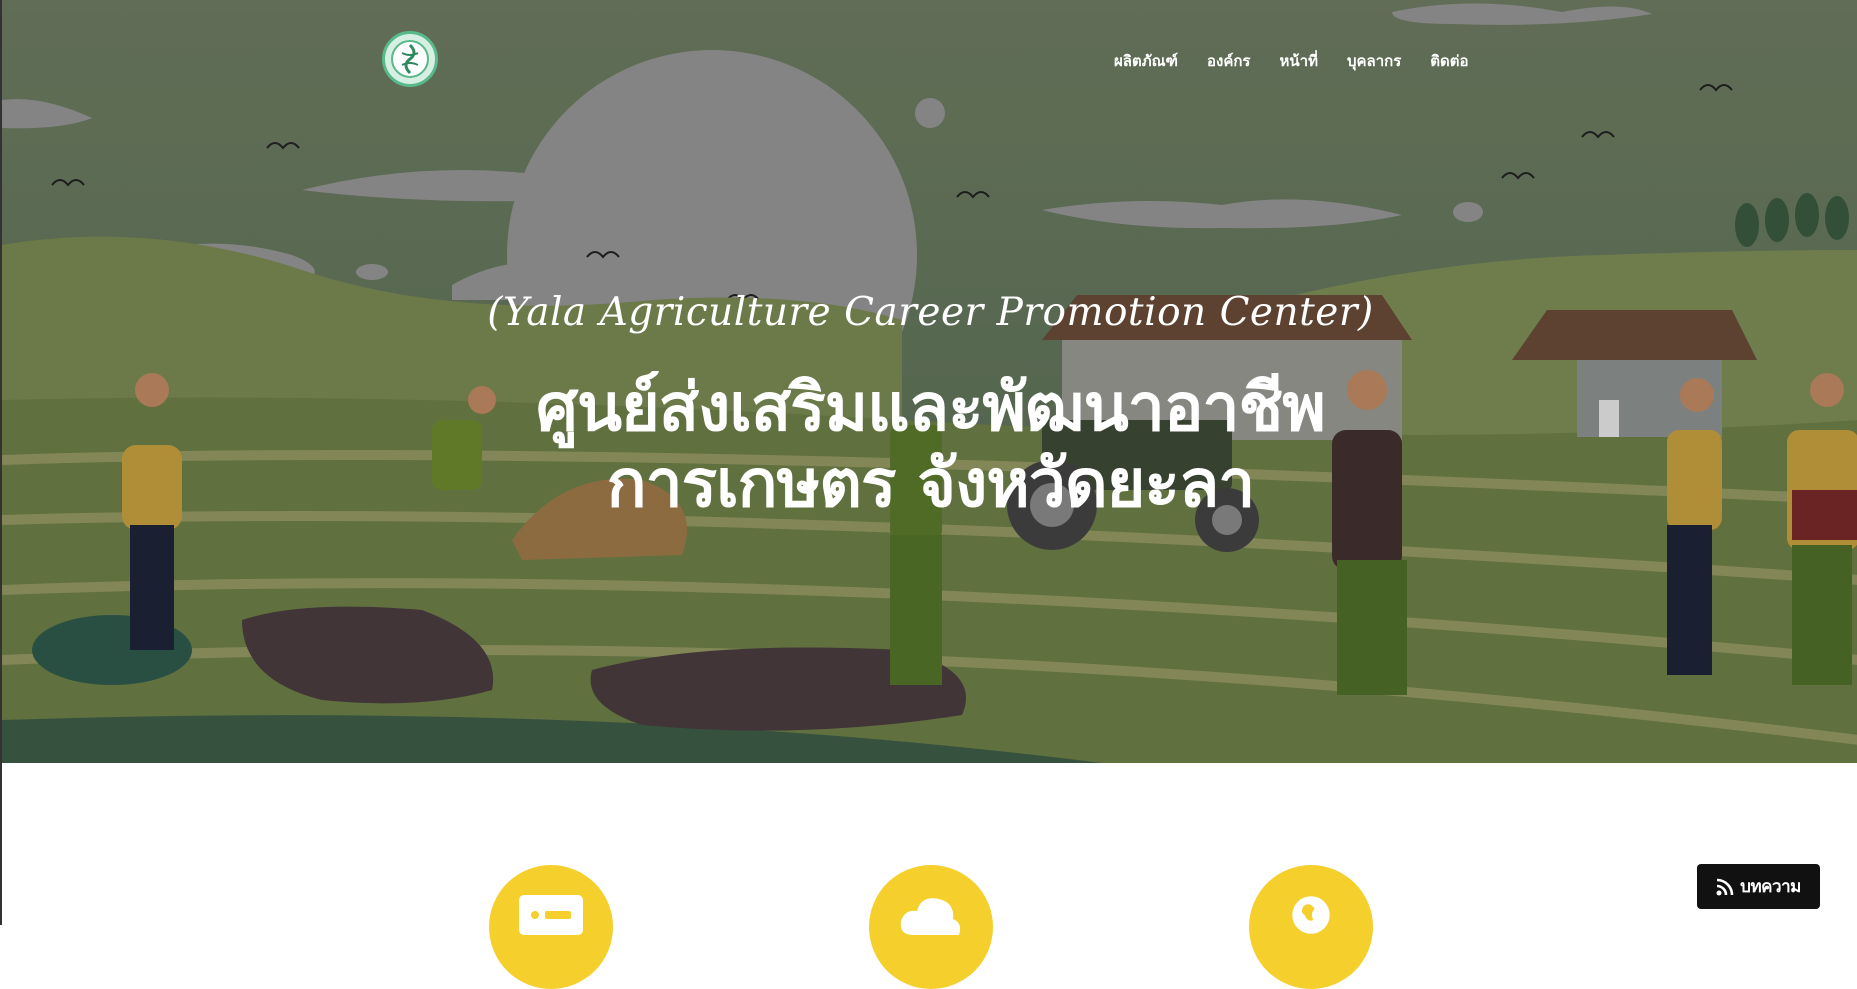 Image resolution: width=1857 pixels, height=989 pixels. Describe the element at coordinates (1229, 61) in the screenshot. I see `nav-item-organization: องค์กร` at that location.